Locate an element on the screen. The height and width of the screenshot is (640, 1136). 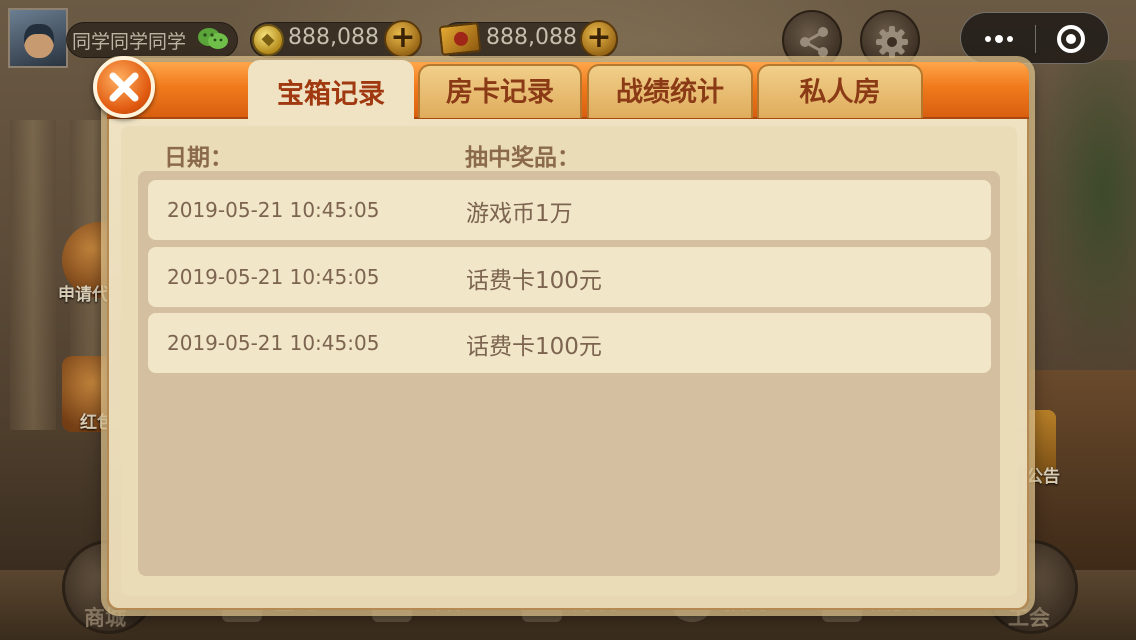
room-card-balance: 888,088 is located at coordinates (531, 37).